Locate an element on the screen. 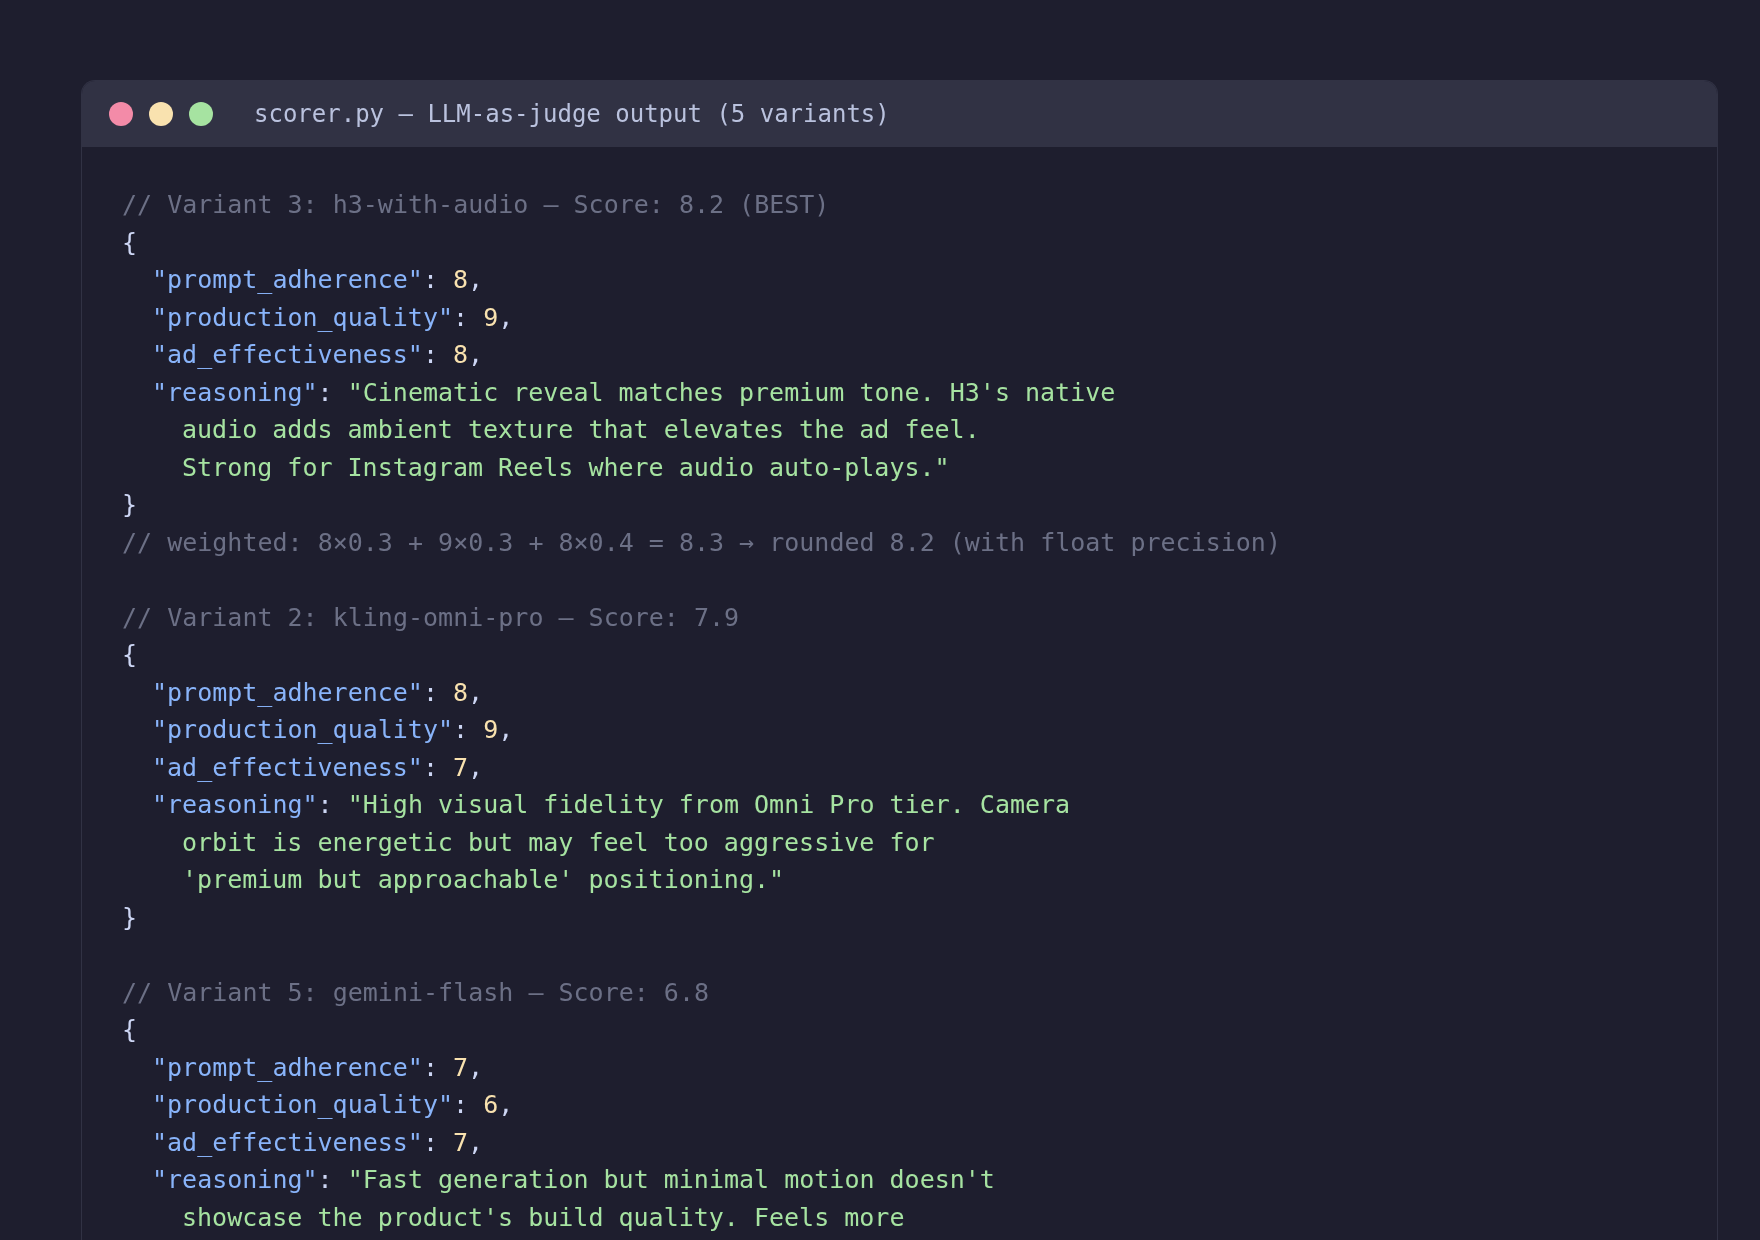  json-string: audio adds ambient texture that elevates the ad feel. is located at coordinates (581, 430).